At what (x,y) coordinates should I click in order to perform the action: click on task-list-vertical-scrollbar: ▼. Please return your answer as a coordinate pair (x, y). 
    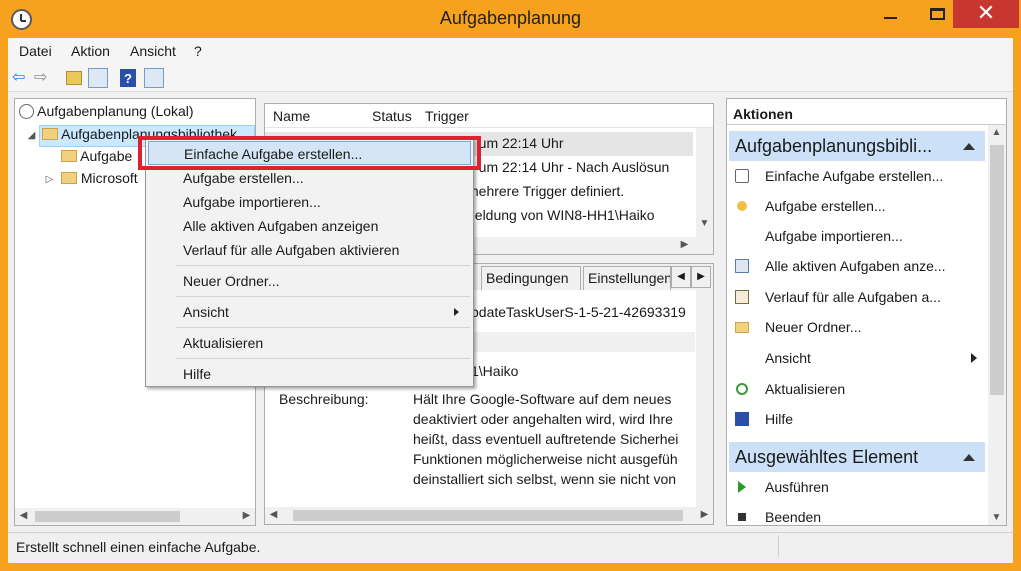
    Looking at the image, I should click on (704, 183).